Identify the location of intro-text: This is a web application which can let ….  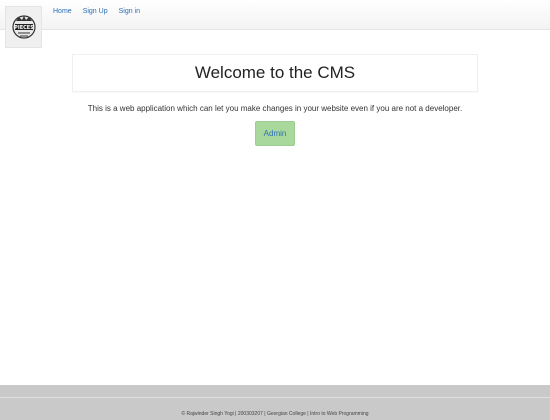
(275, 108).